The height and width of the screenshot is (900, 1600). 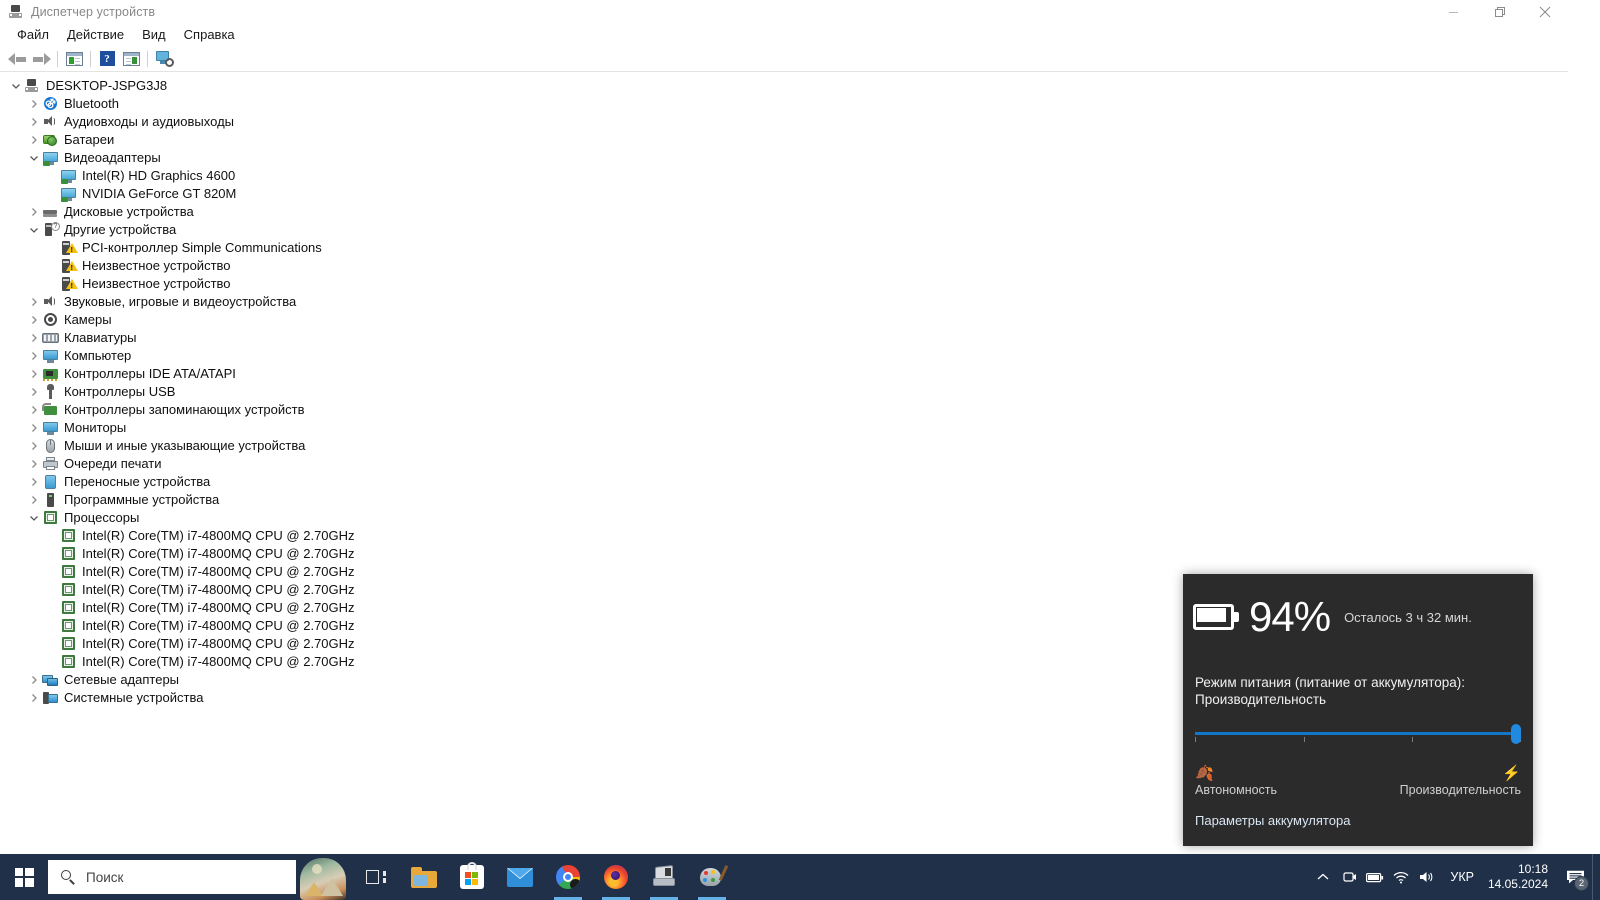 I want to click on power-mode-slider, so click(x=1358, y=744).